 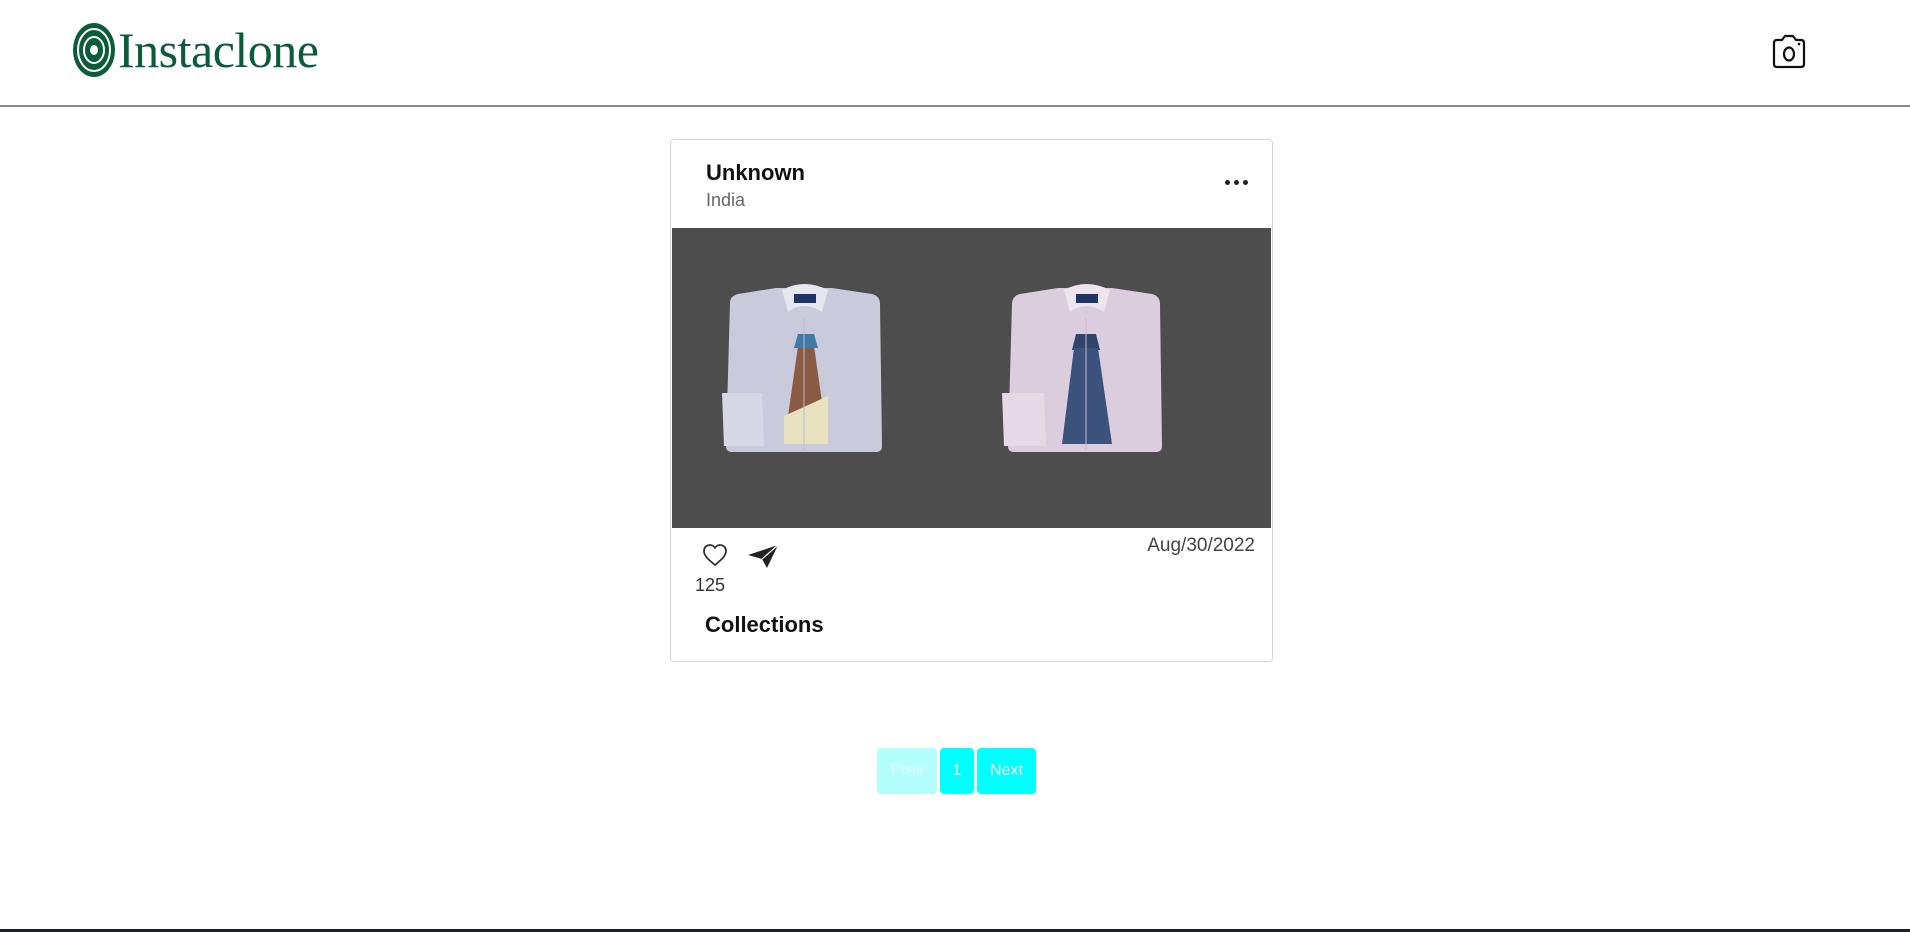 What do you see at coordinates (94, 50) in the screenshot?
I see `logo-target-icon` at bounding box center [94, 50].